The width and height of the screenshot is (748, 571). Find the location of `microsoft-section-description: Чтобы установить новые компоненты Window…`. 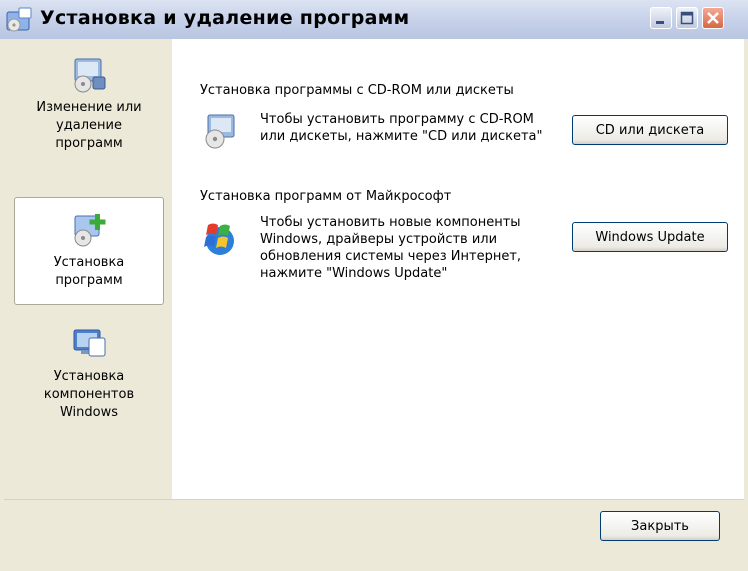

microsoft-section-description: Чтобы установить новые компоненты Window… is located at coordinates (391, 248).